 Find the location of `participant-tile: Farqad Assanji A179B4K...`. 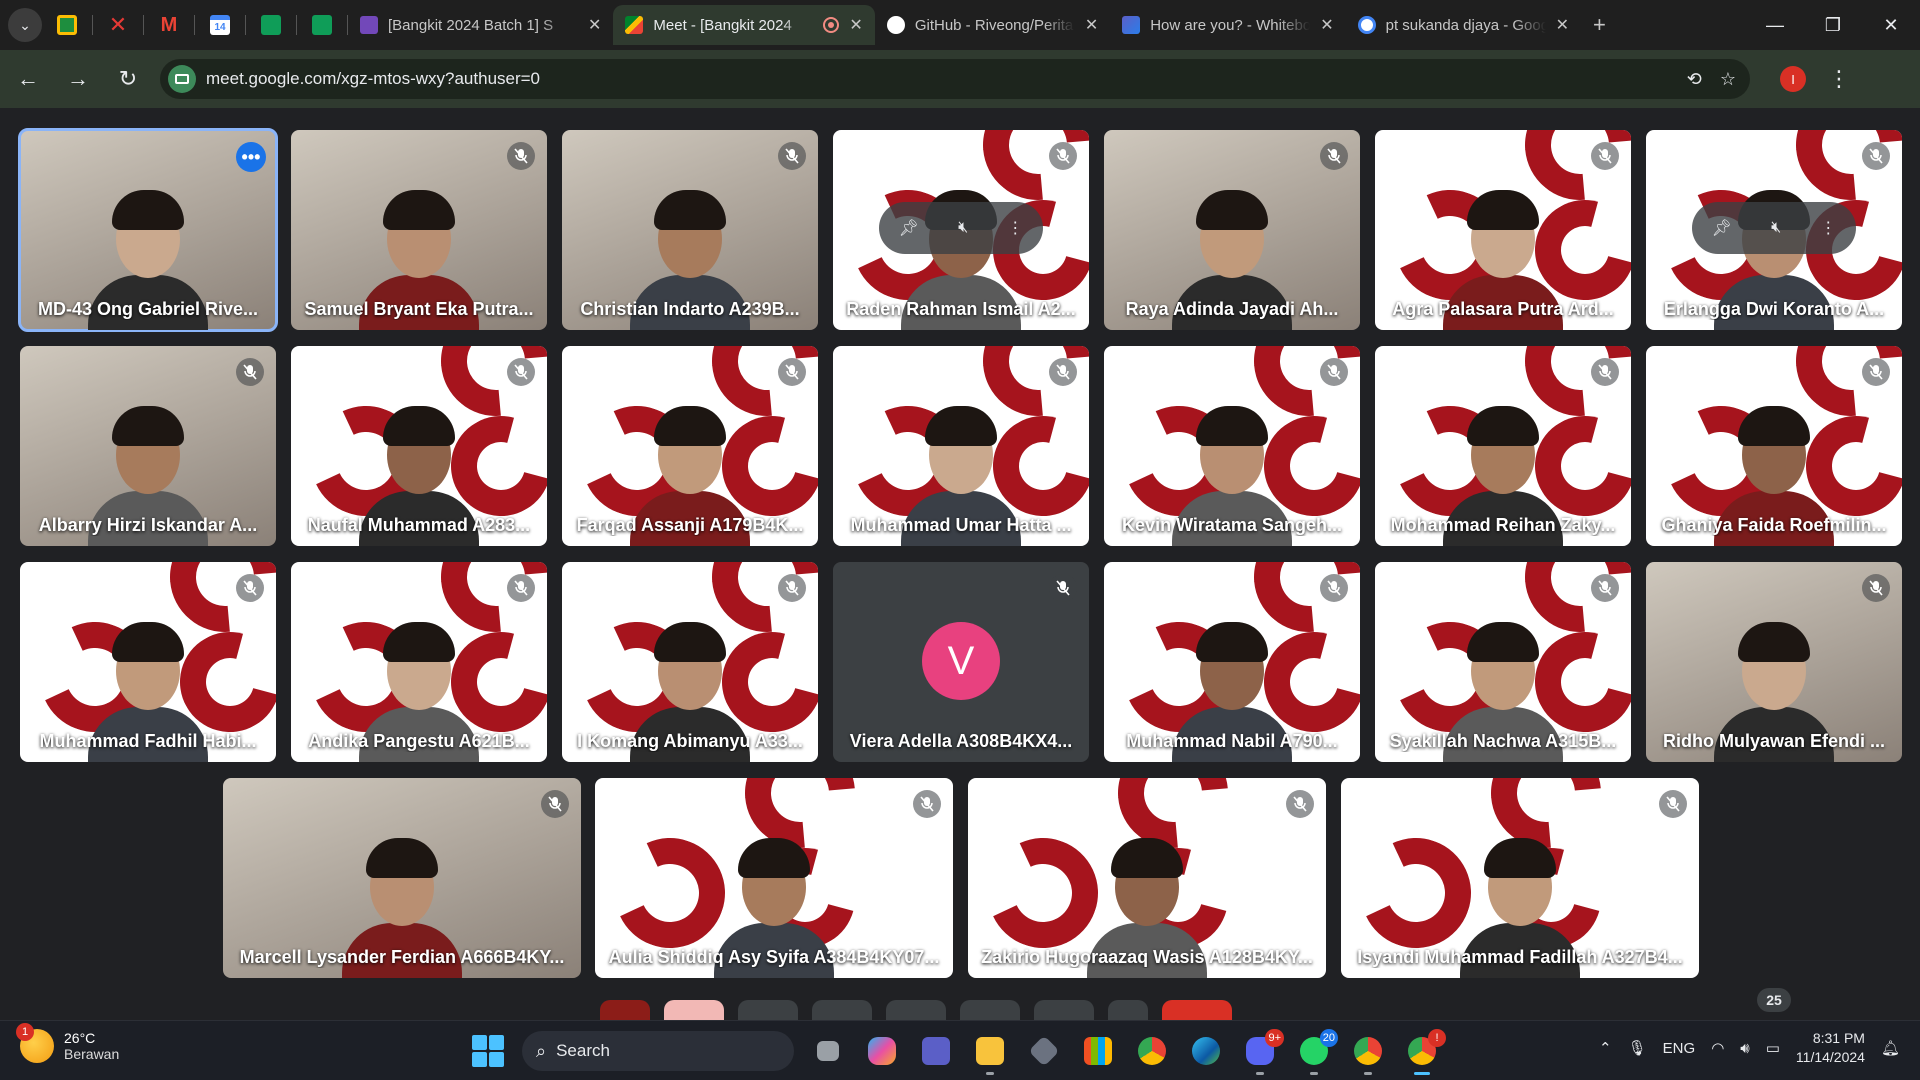

participant-tile: Farqad Assanji A179B4K... is located at coordinates (690, 446).